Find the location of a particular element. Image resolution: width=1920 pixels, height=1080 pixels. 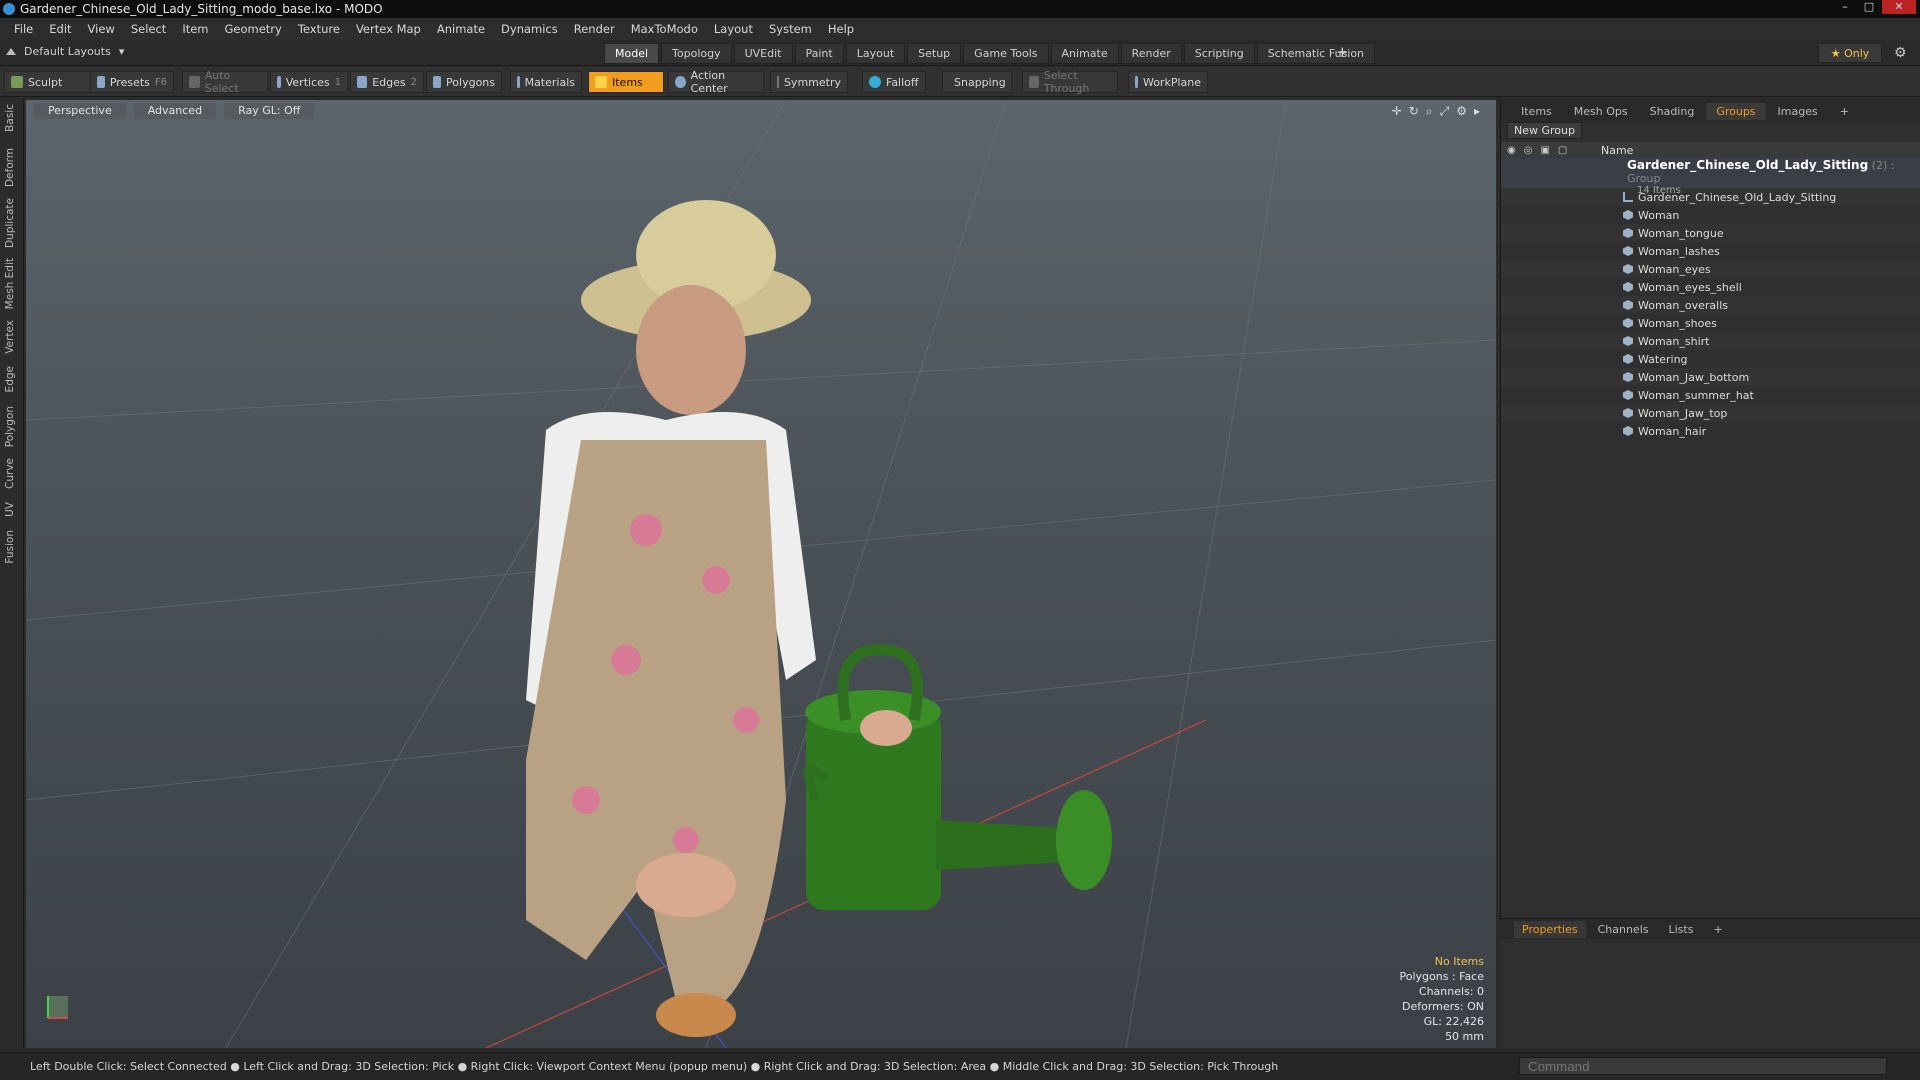

vtab-duplicate: Duplicate is located at coordinates (10, 223).